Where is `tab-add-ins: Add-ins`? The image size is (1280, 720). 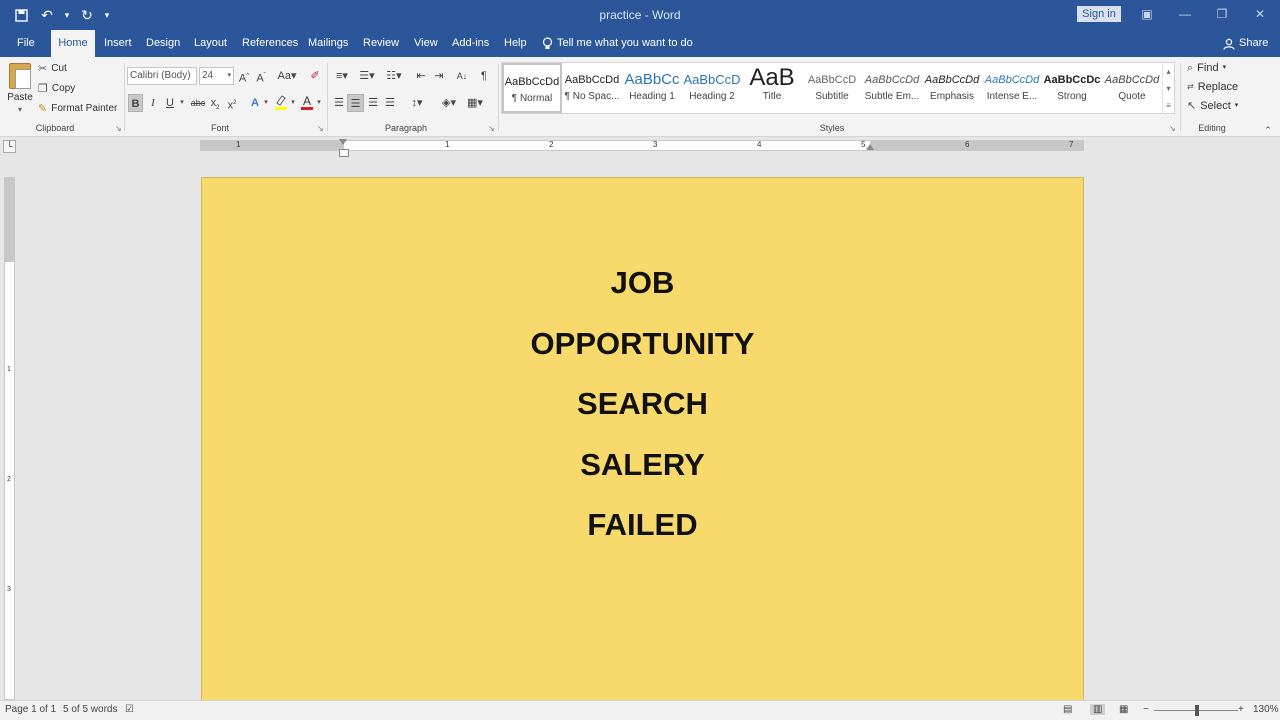
tab-add-ins: Add-ins is located at coordinates (470, 43).